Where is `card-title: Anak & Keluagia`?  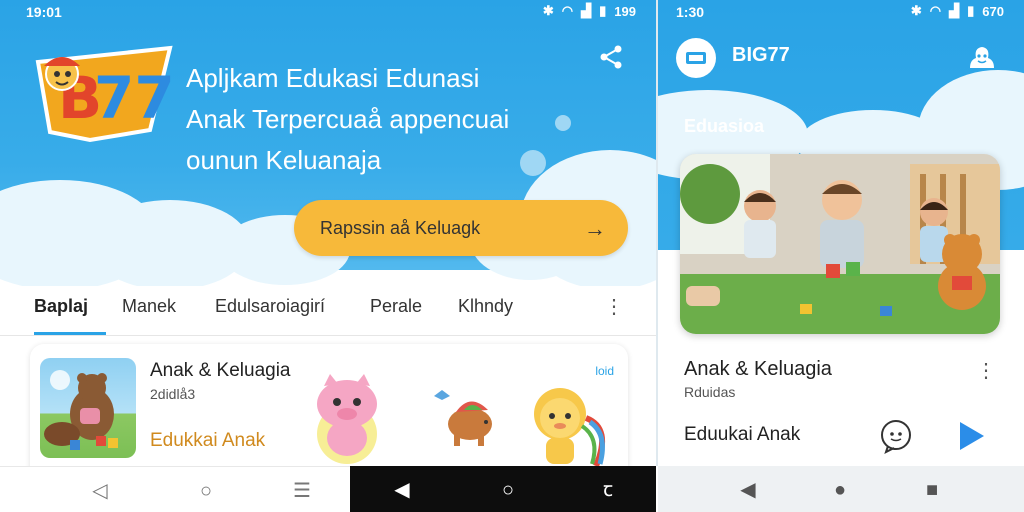
card-title: Anak & Keluagia is located at coordinates (220, 370).